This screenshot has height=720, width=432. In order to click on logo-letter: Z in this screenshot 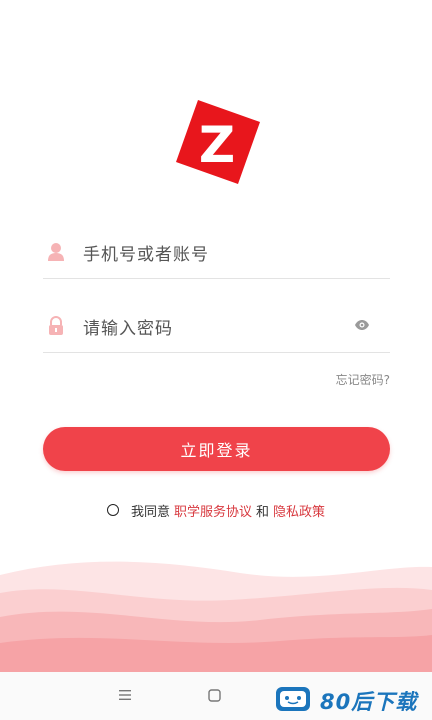, I will do `click(217, 145)`.